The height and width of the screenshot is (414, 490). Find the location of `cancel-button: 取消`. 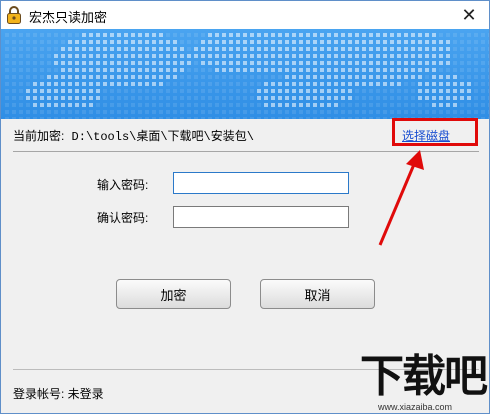

cancel-button: 取消 is located at coordinates (317, 294).